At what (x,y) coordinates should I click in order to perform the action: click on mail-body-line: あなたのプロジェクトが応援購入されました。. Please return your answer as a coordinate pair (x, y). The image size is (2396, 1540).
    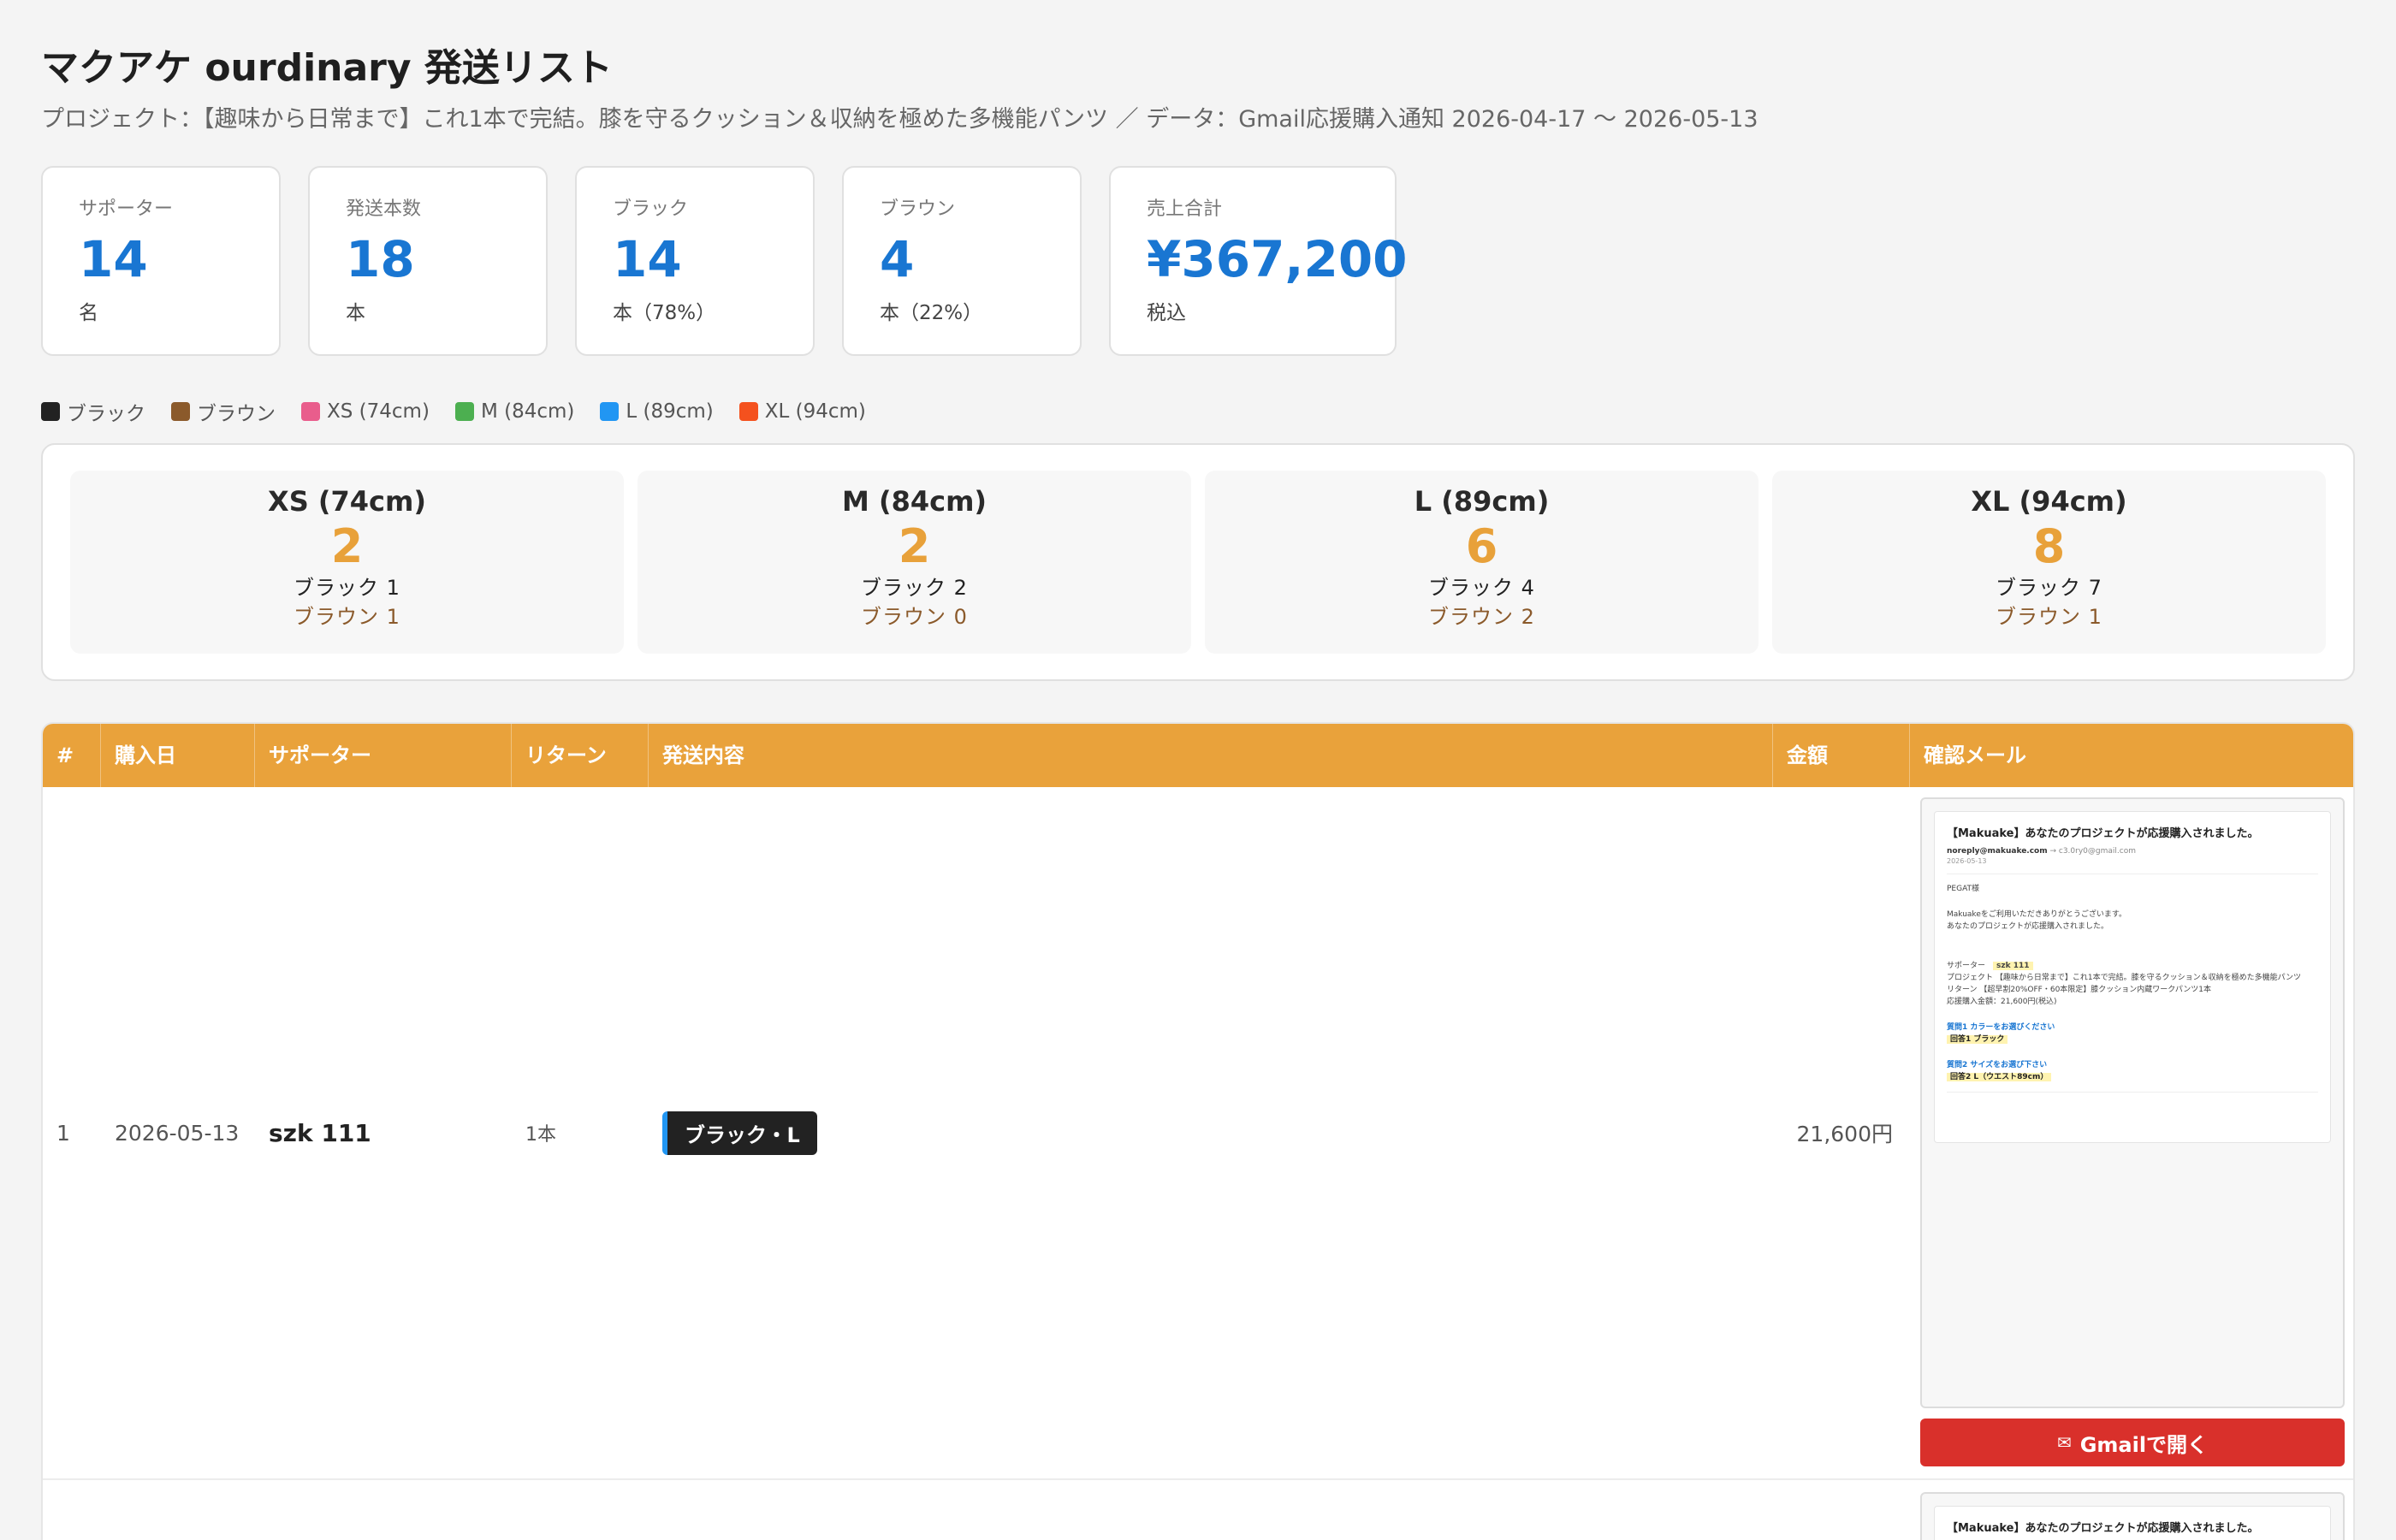
    Looking at the image, I should click on (2028, 926).